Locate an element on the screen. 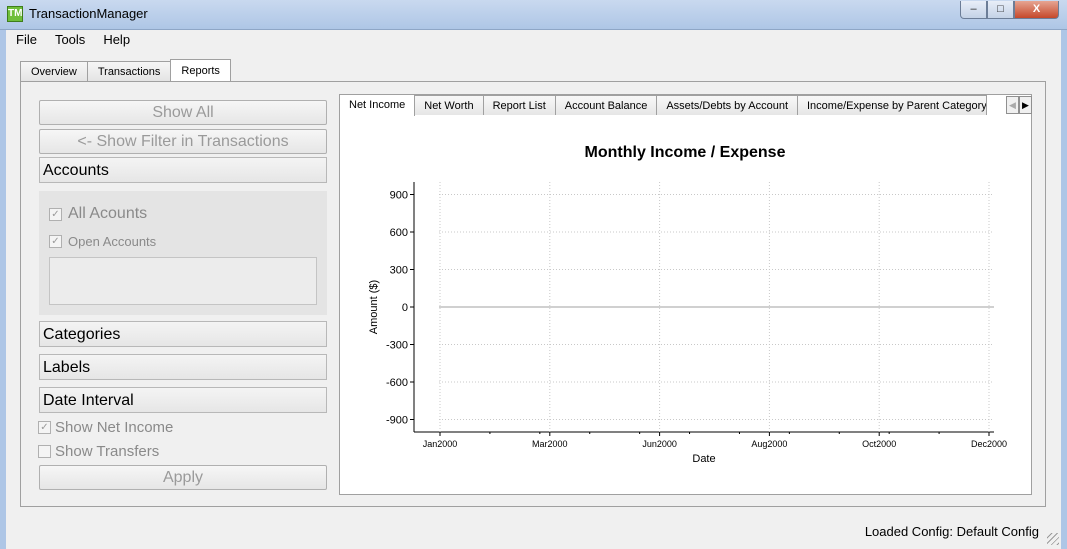 The image size is (1067, 549). show-filter-in-transactions-button: <- Show Filter in Transactions is located at coordinates (183, 141).